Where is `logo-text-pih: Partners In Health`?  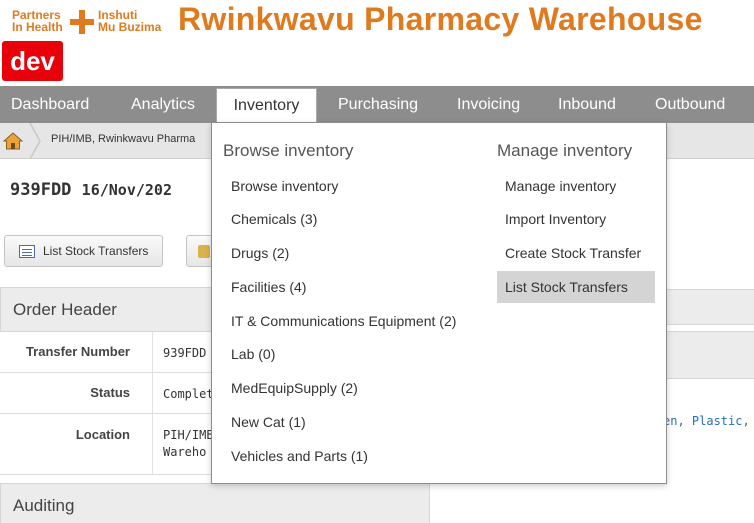
logo-text-pih: Partners In Health is located at coordinates (37, 21).